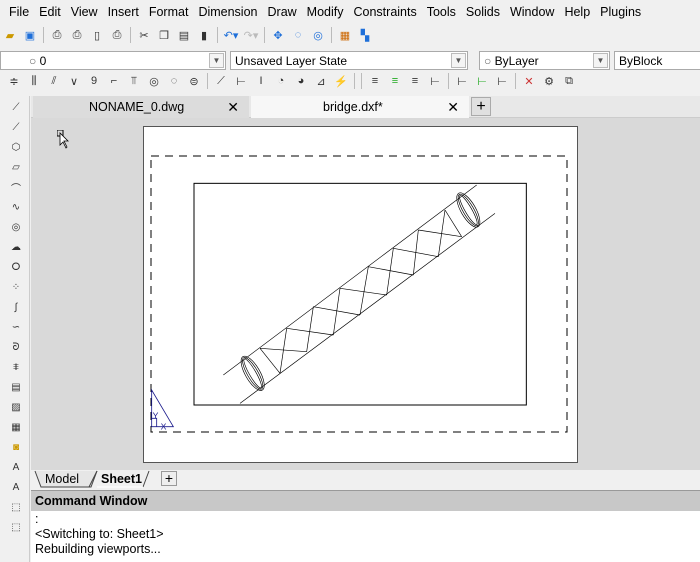 This screenshot has height=562, width=700. What do you see at coordinates (84, 12) in the screenshot?
I see `menu-view: View` at bounding box center [84, 12].